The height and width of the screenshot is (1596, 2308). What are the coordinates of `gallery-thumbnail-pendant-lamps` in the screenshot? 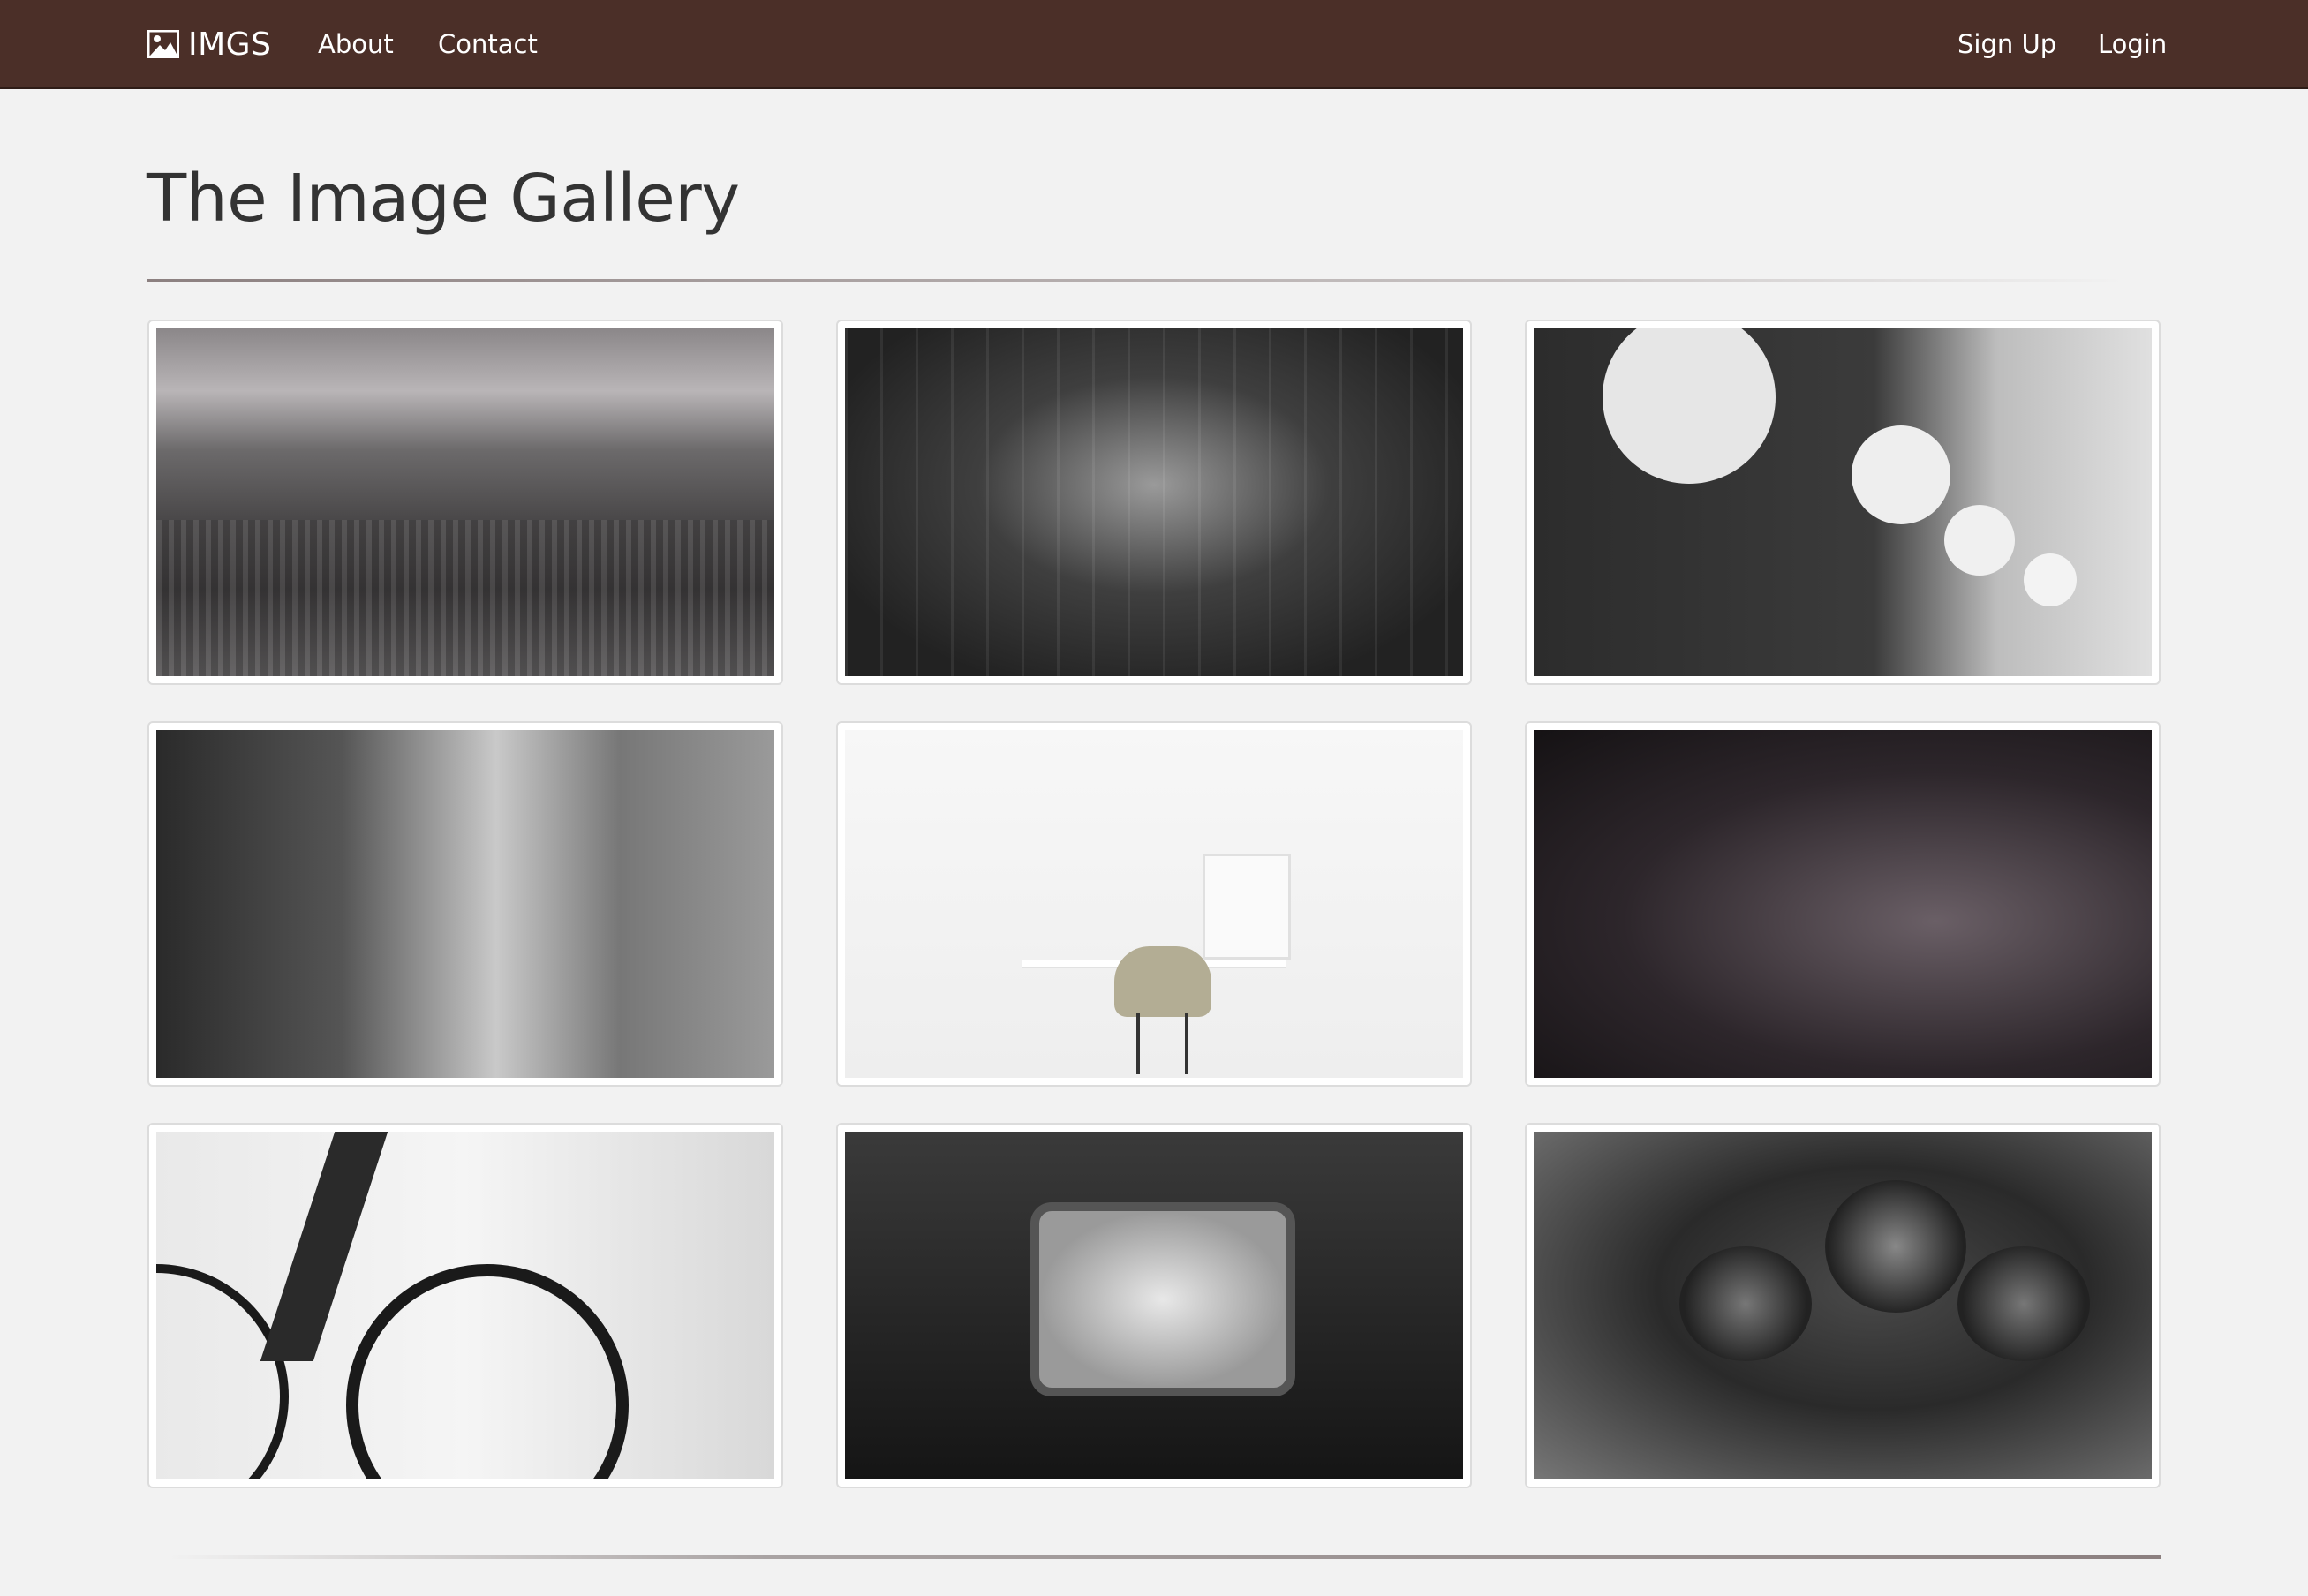 It's located at (1843, 502).